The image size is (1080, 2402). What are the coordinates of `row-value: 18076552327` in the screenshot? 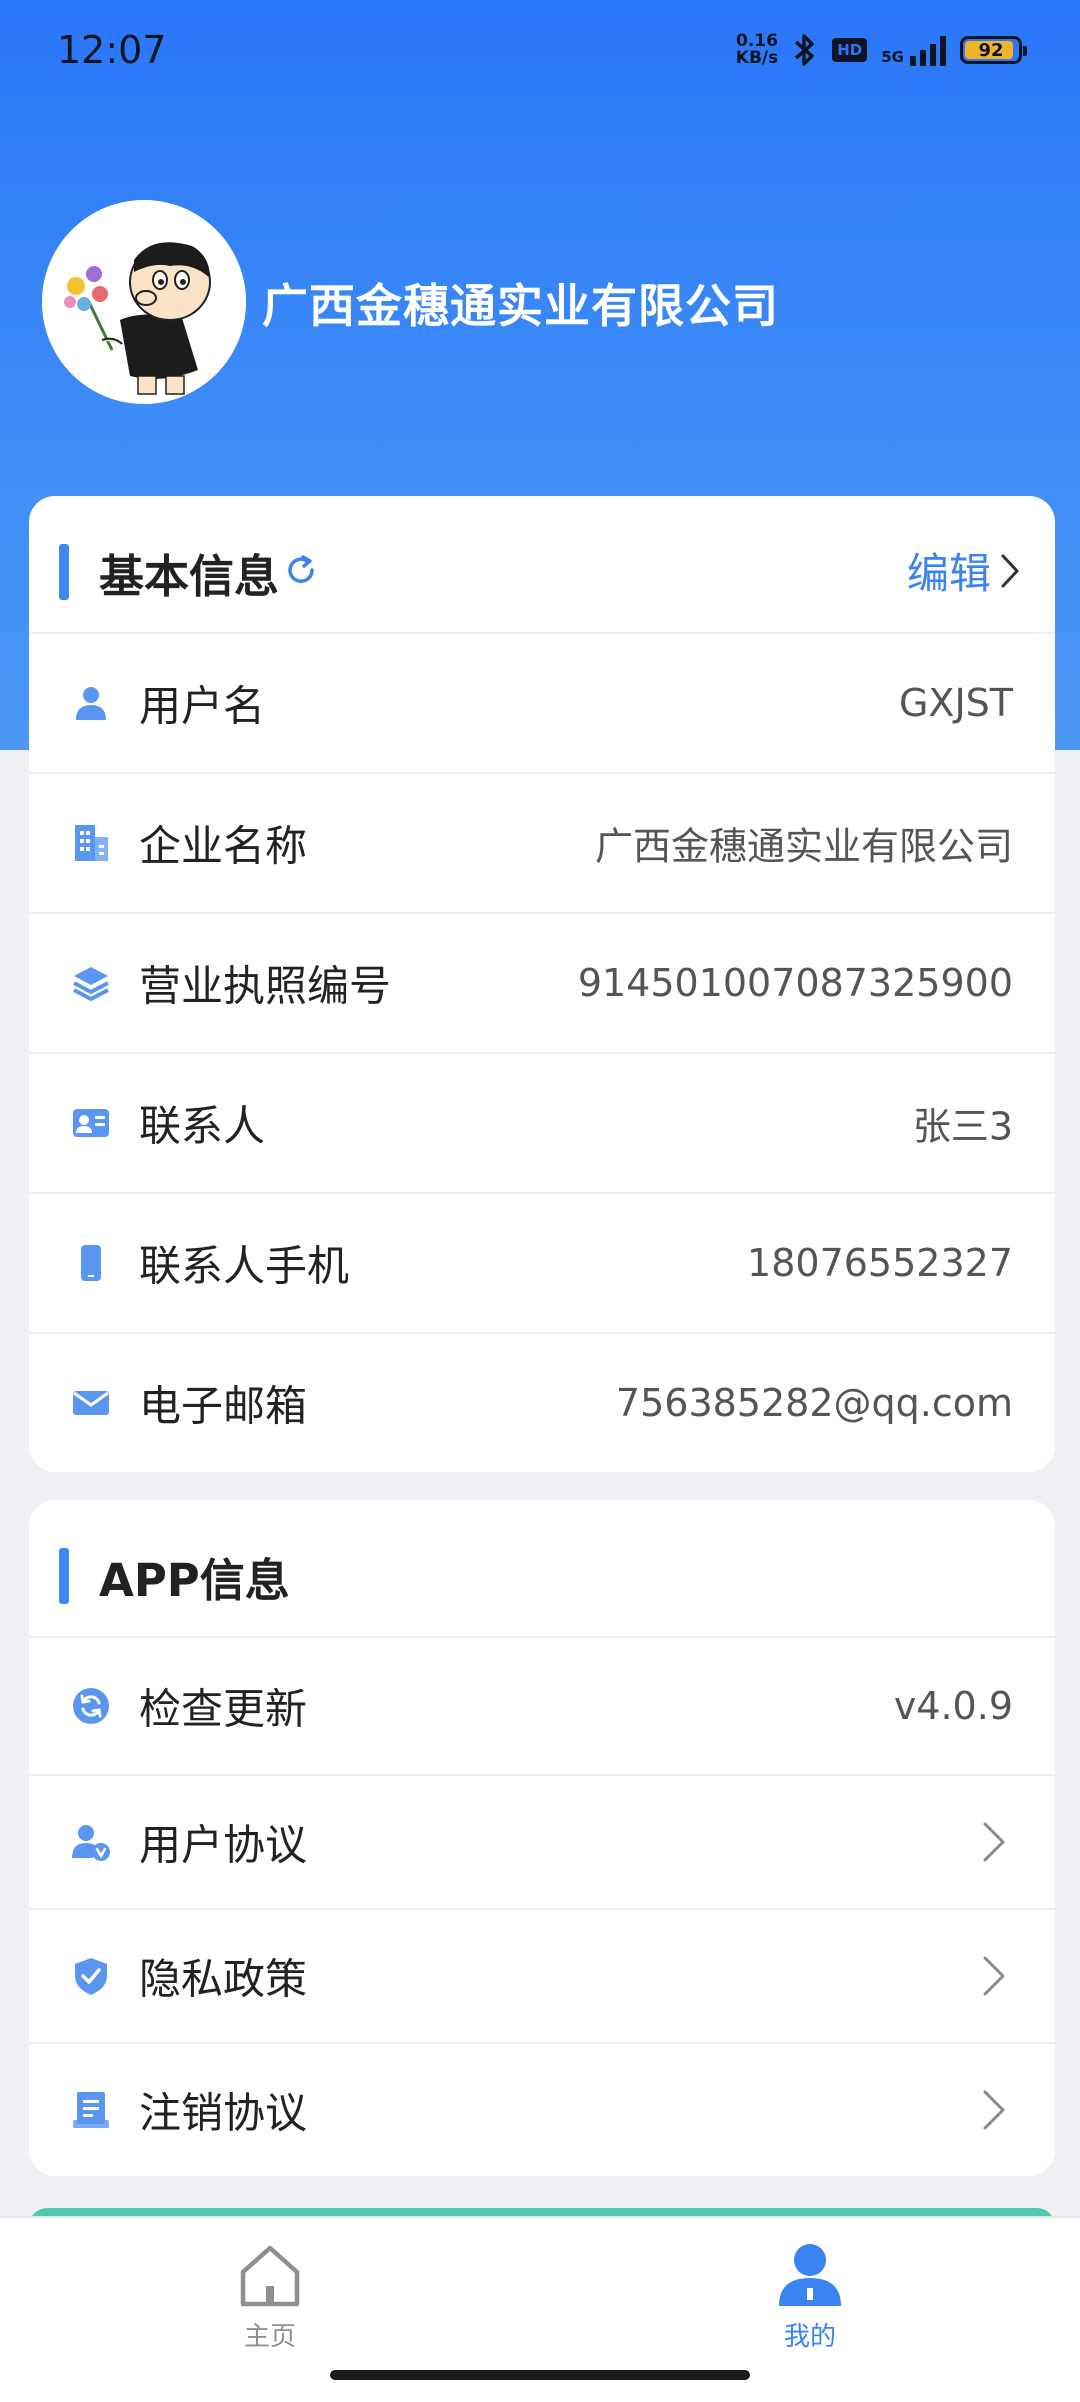 It's located at (880, 1263).